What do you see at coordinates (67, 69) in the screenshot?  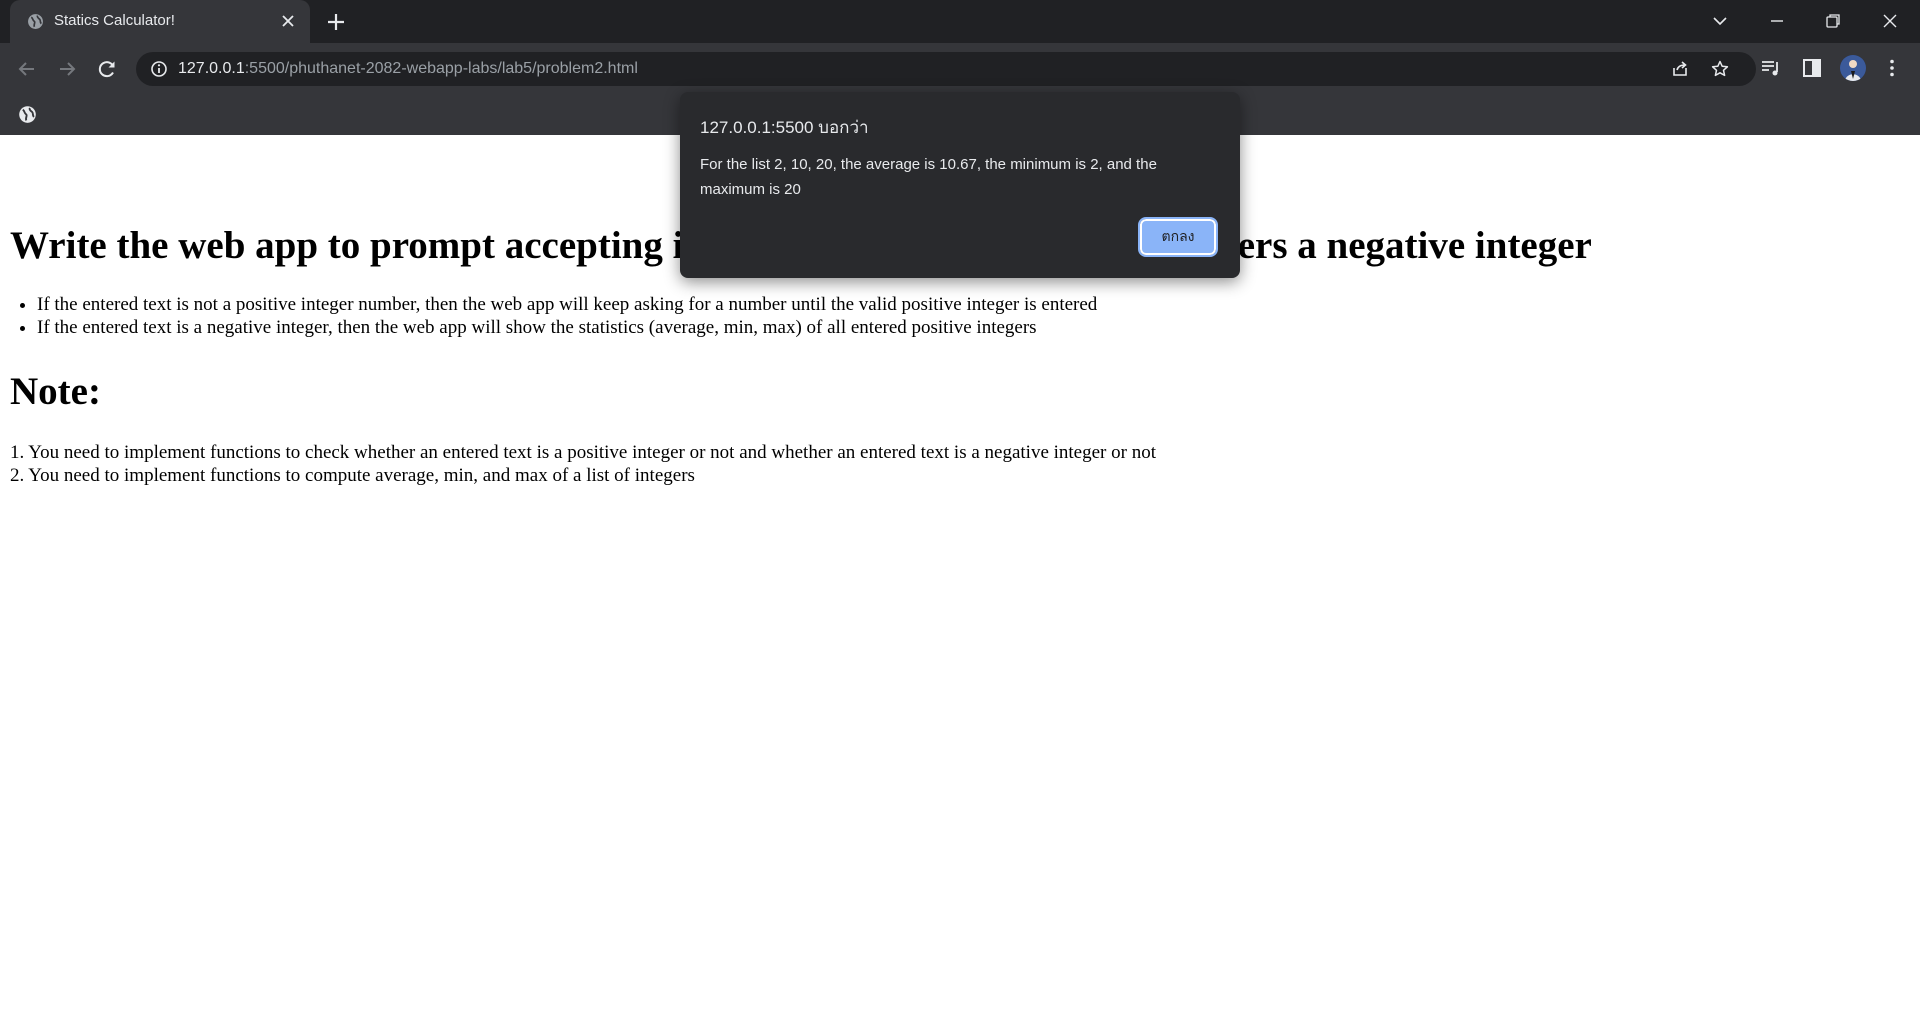 I see `arrow-right-icon` at bounding box center [67, 69].